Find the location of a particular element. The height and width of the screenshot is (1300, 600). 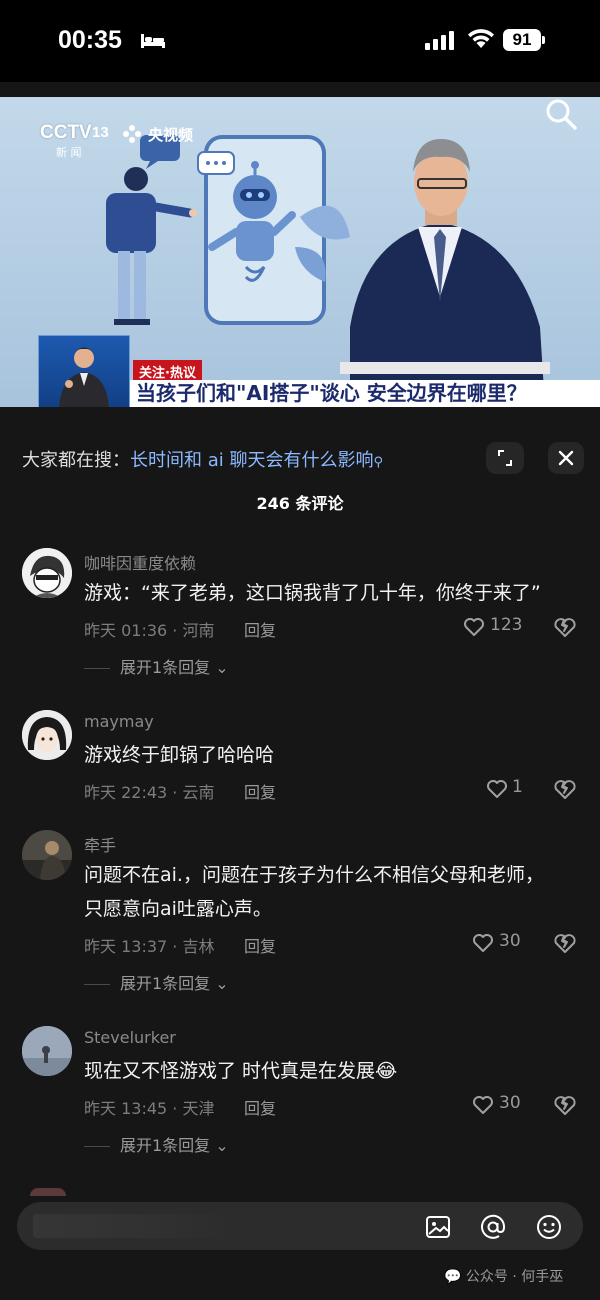

comment-input-field is located at coordinates (133, 1226).